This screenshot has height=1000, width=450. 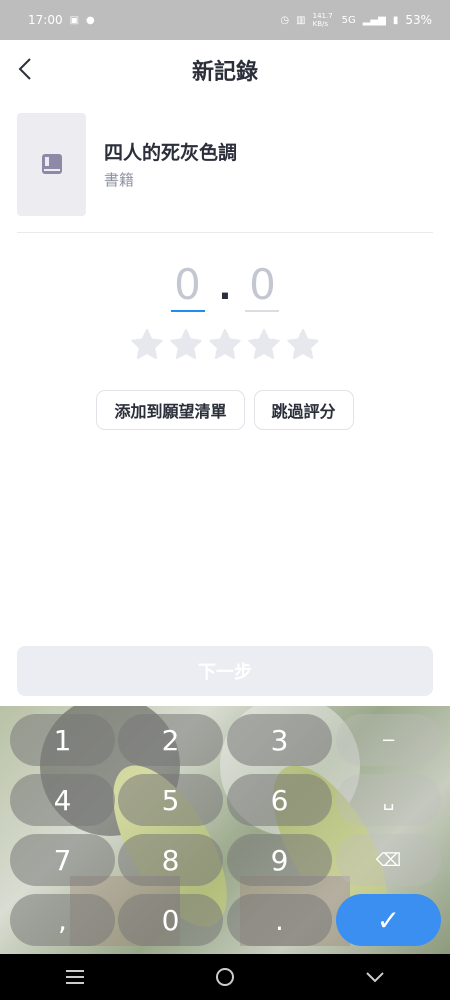 I want to click on status-bar: 17:00 ▣ ● ◷ ▥ 141.7 KB/s 5G ▂▄▆ ▮ 53%, so click(x=225, y=20).